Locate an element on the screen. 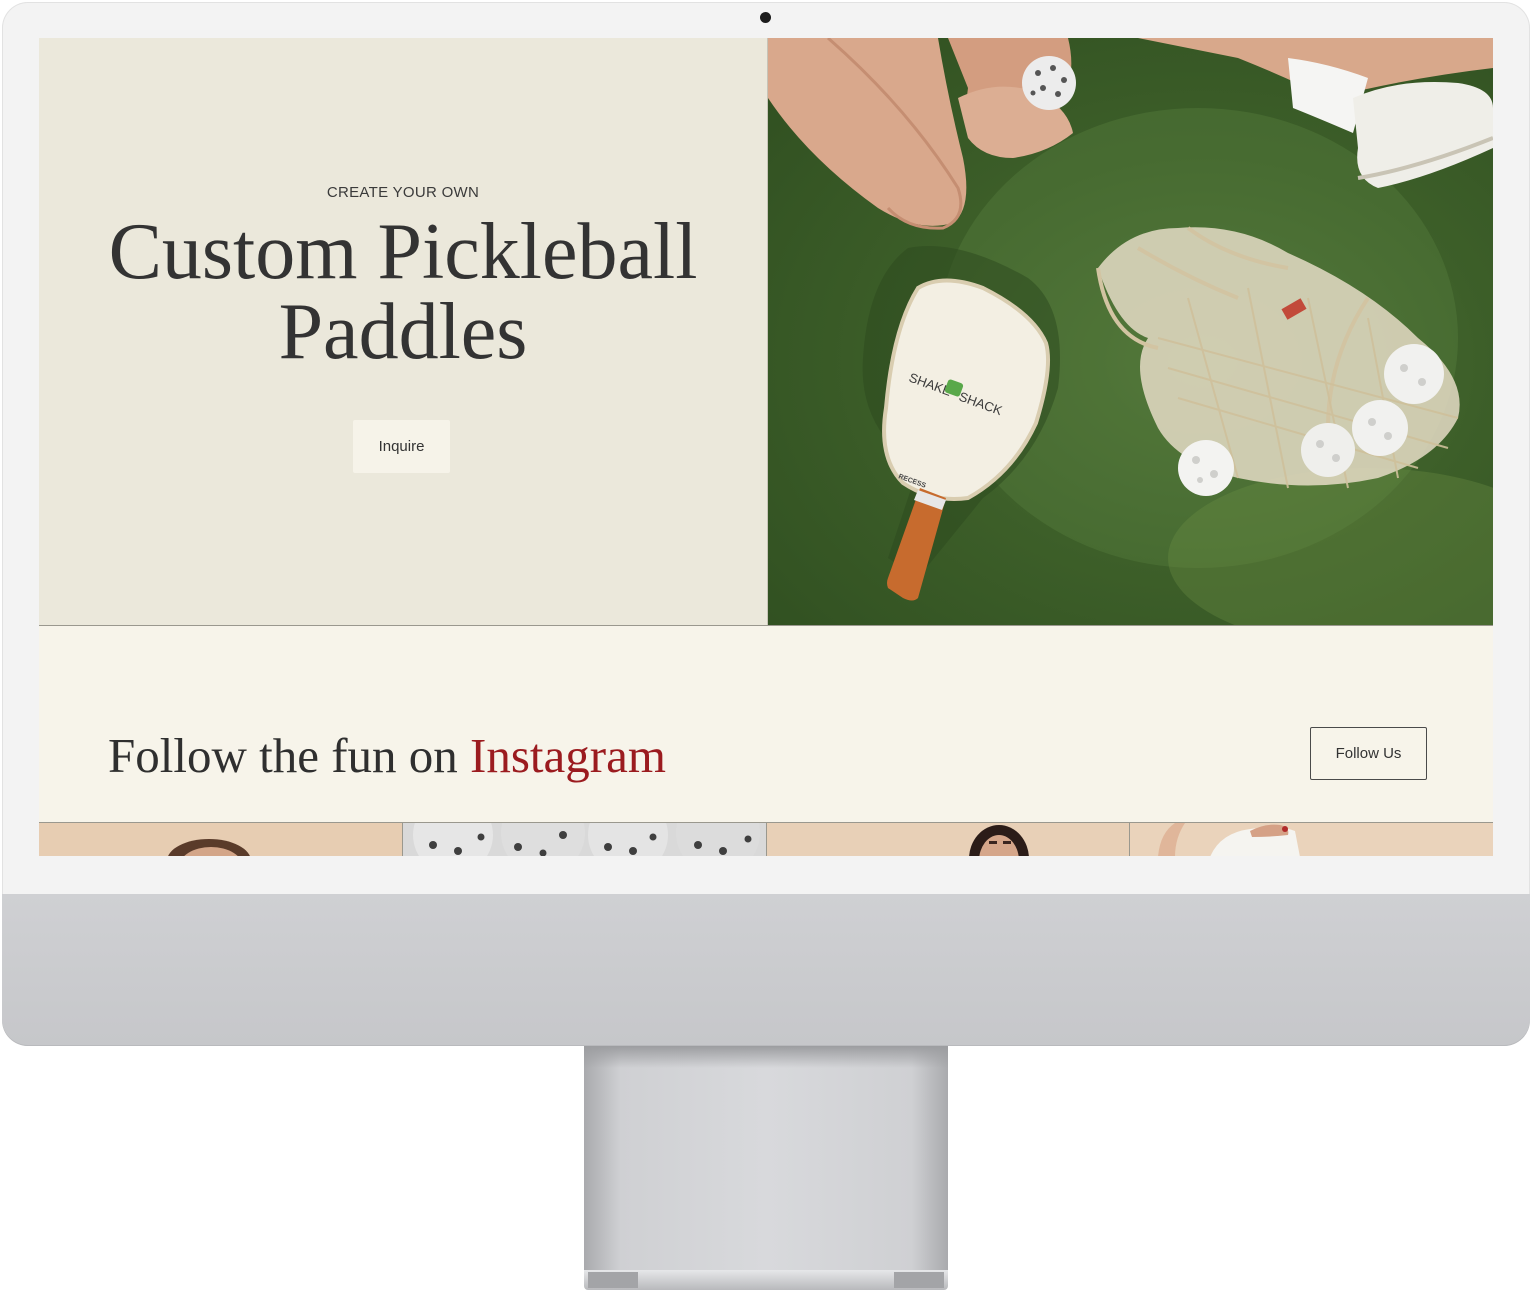 The image size is (1532, 1290). instagram-heading-prefix: Follow the fun on is located at coordinates (283, 755).